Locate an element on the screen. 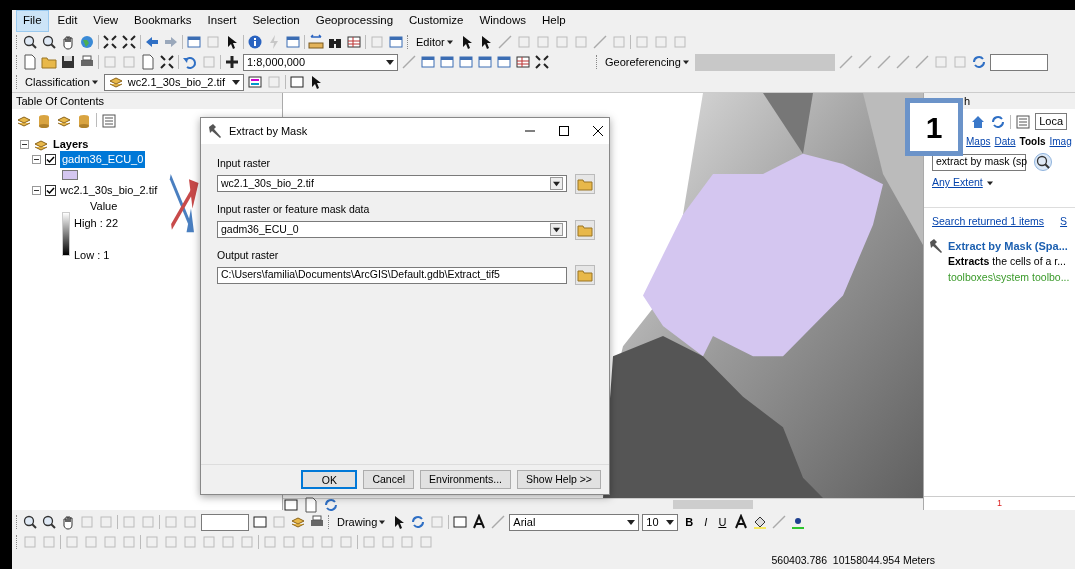  bold-button: B is located at coordinates (689, 522).